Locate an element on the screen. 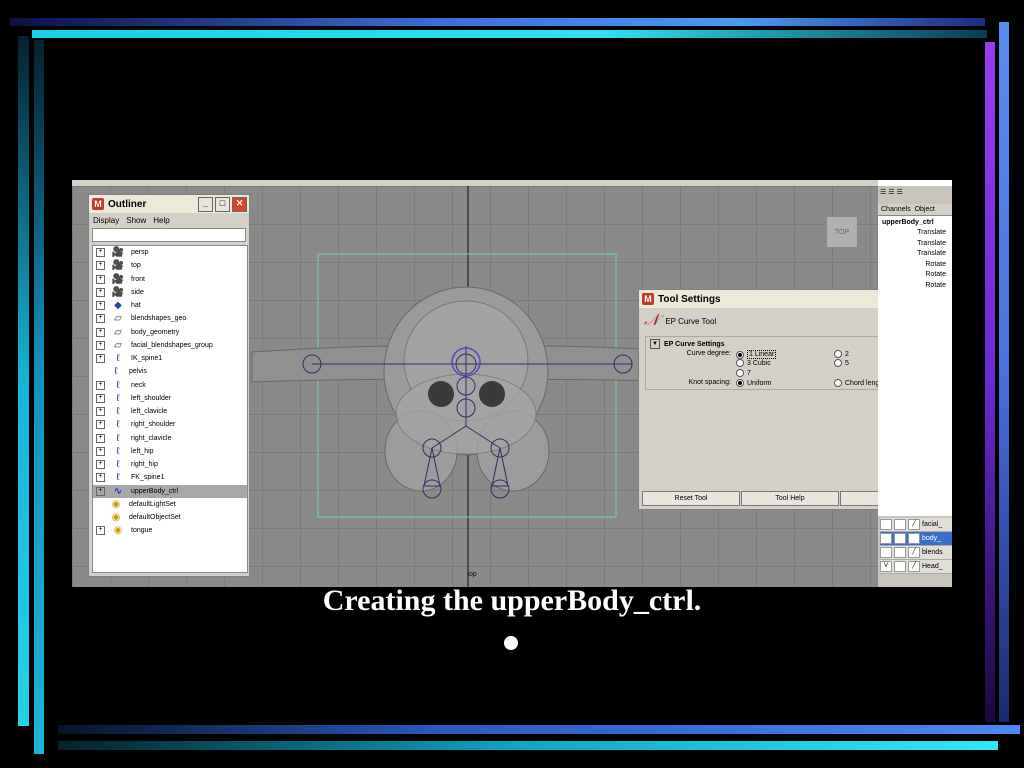 The width and height of the screenshot is (1024, 768). decor-bar-bottom is located at coordinates (539, 729).